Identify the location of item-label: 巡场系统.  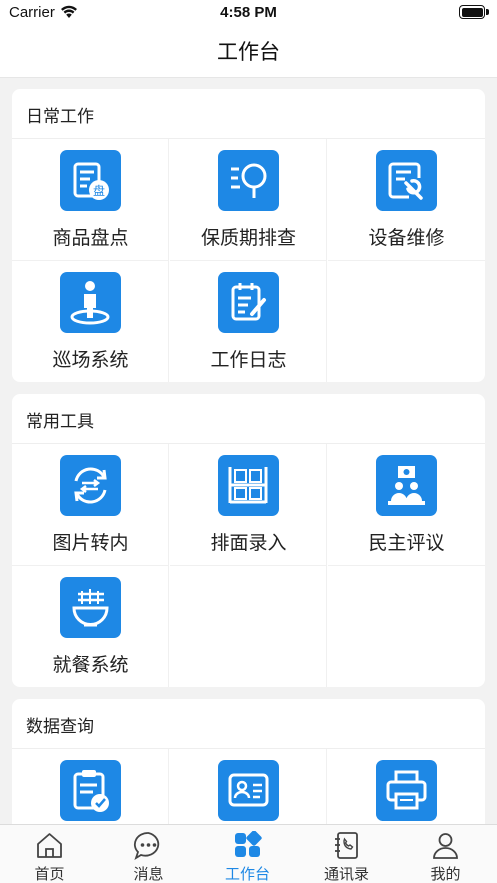
(90, 360).